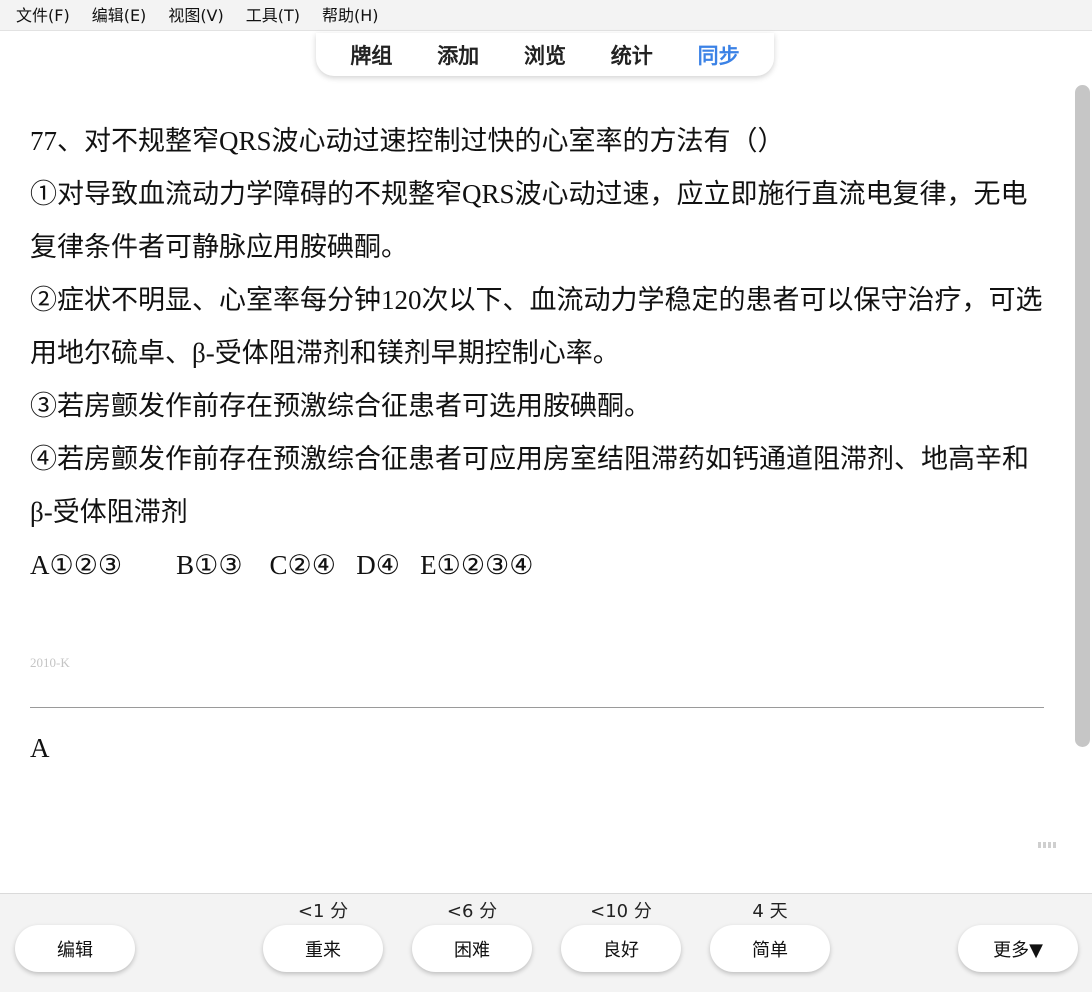 Image resolution: width=1092 pixels, height=992 pixels. I want to click on answer-options: A①②③ B①③ C②④ D④ E①②③④, so click(282, 565).